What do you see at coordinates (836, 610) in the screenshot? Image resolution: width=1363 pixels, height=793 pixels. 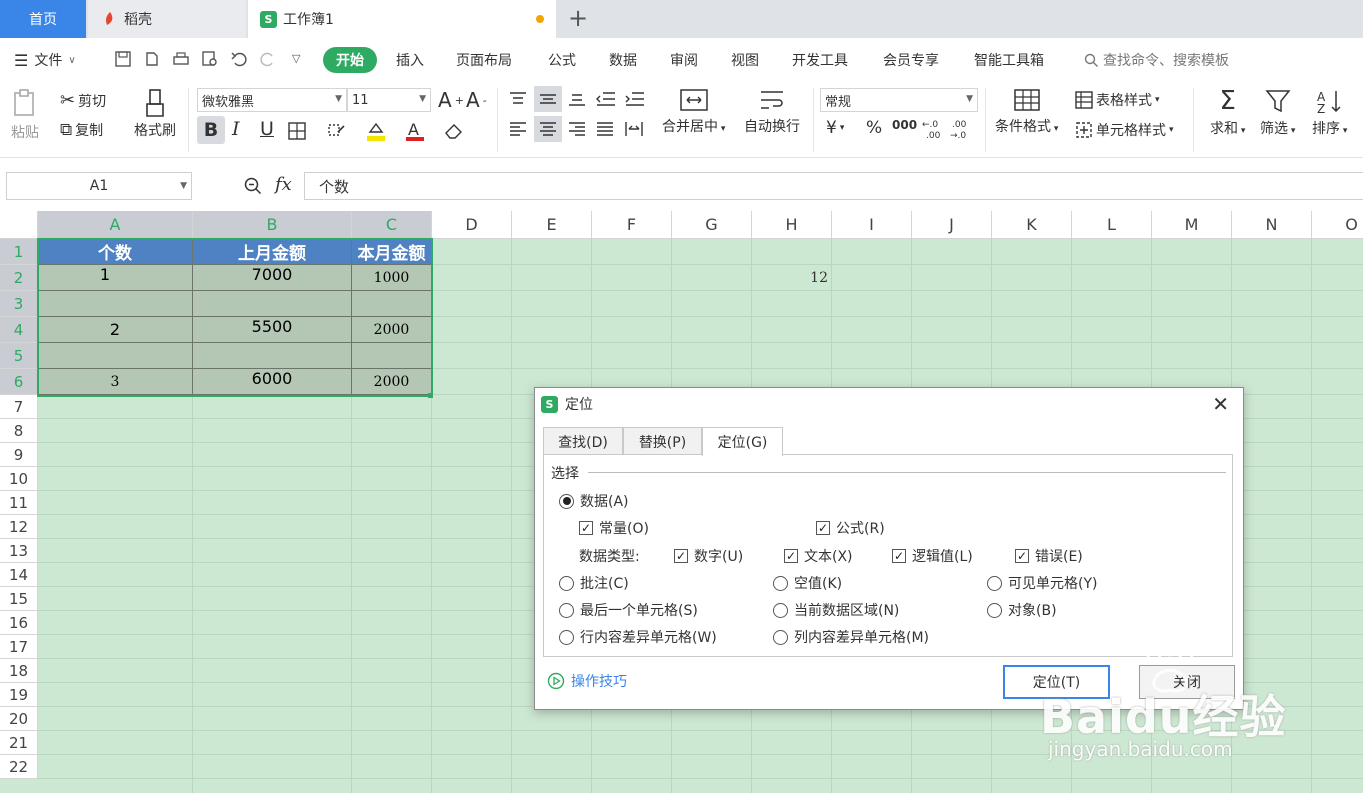 I see `radio-current-region: 当前数据区域(N)` at bounding box center [836, 610].